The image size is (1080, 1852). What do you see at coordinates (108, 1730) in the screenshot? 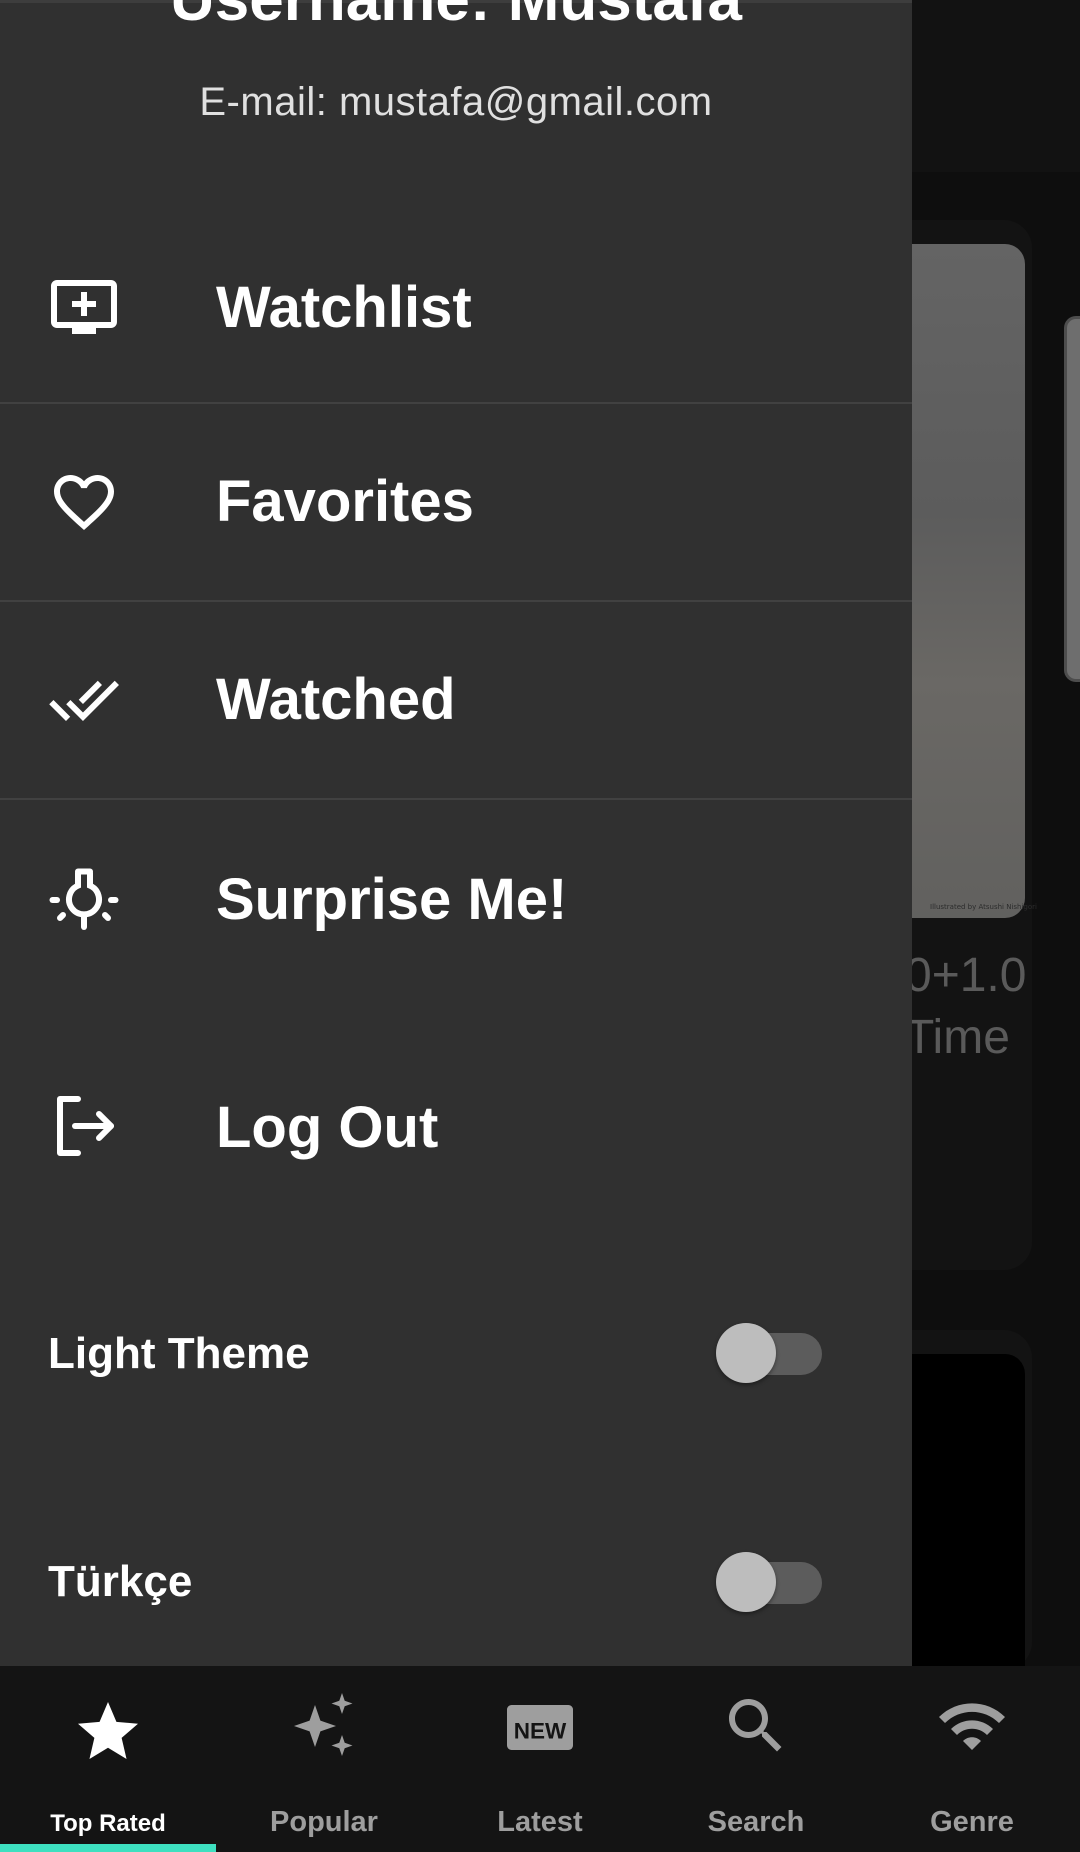
I see `star-icon` at bounding box center [108, 1730].